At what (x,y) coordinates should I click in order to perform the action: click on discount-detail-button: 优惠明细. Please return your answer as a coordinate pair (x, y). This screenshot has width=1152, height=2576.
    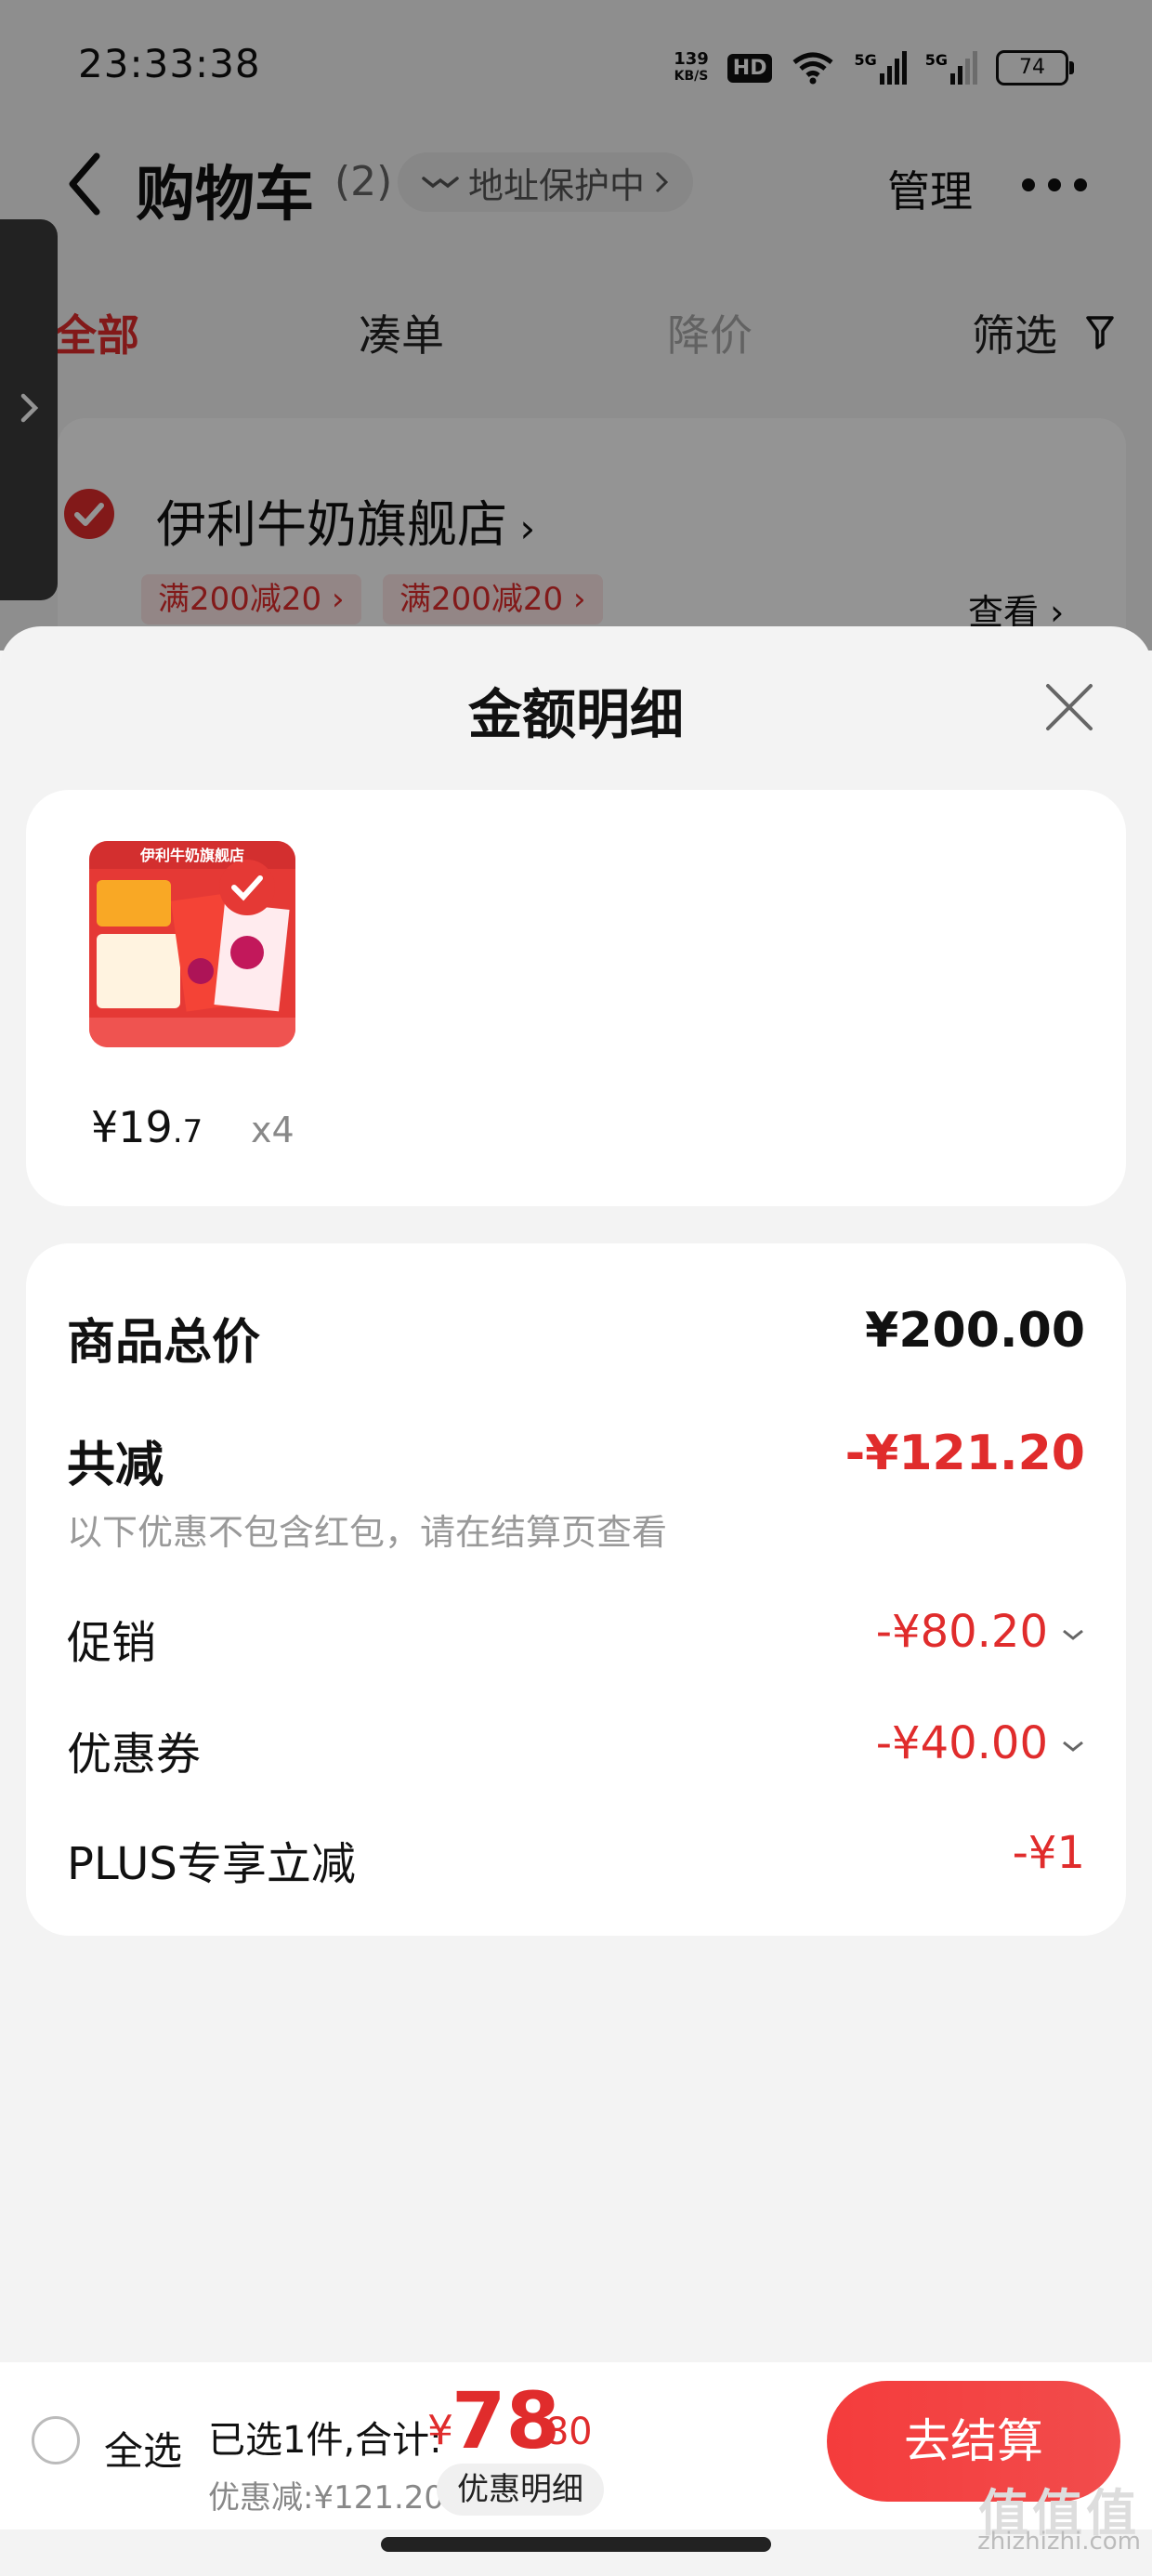
    Looking at the image, I should click on (520, 2490).